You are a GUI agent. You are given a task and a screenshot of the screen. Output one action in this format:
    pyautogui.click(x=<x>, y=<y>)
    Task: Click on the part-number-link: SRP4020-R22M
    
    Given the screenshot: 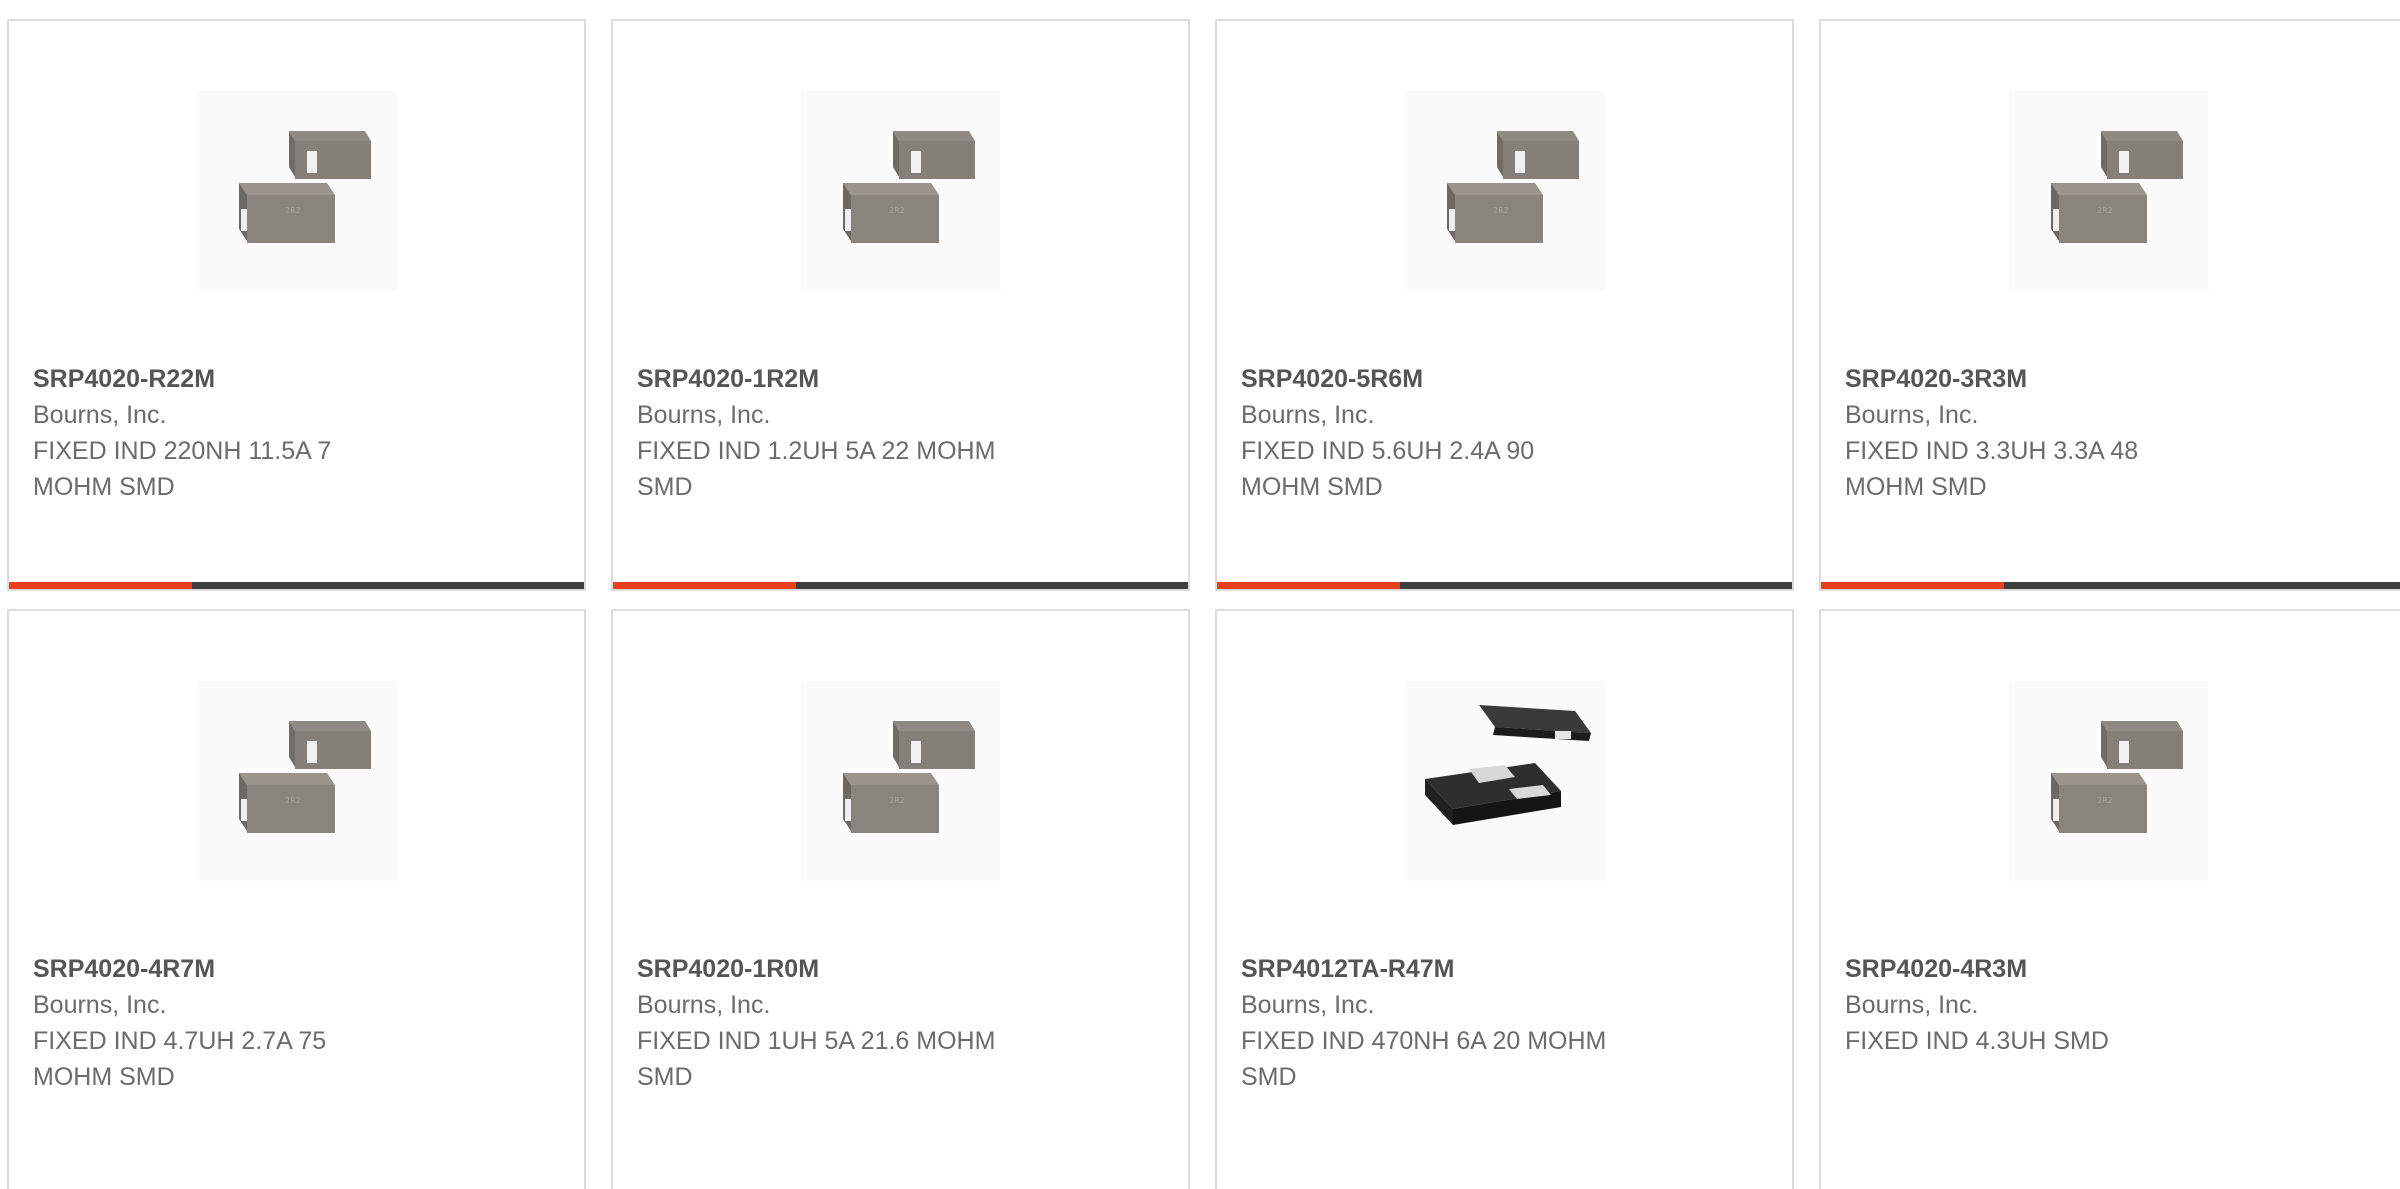 What is the action you would take?
    pyautogui.click(x=296, y=379)
    